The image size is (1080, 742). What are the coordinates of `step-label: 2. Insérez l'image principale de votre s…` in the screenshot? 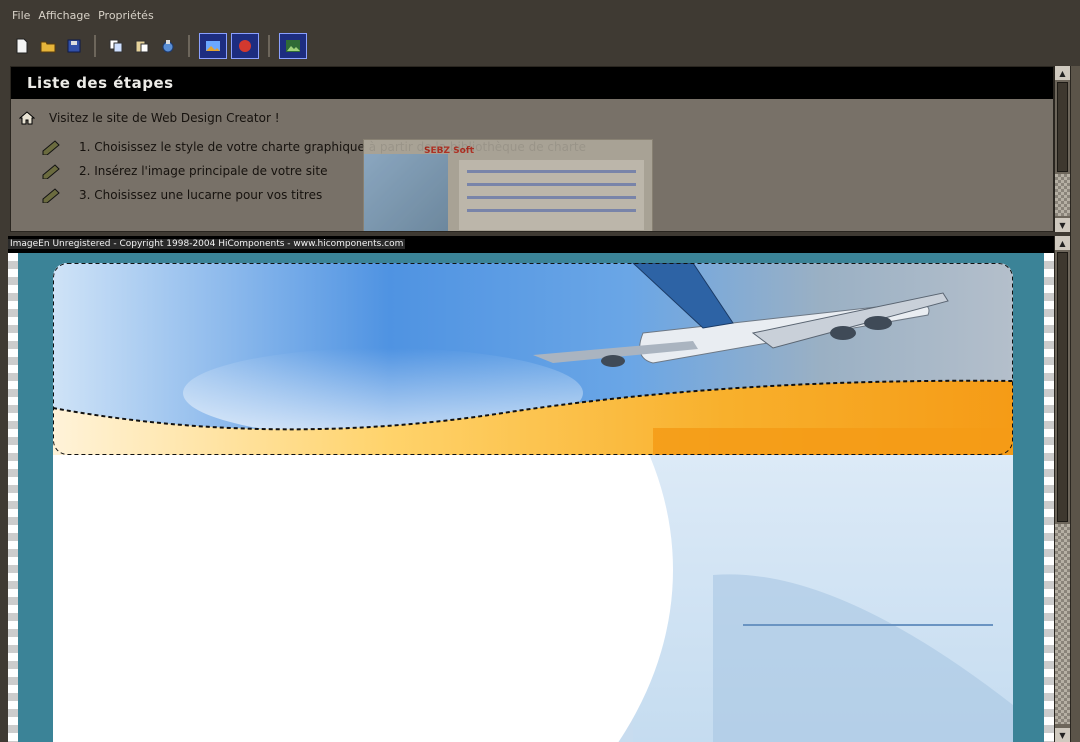 It's located at (203, 171).